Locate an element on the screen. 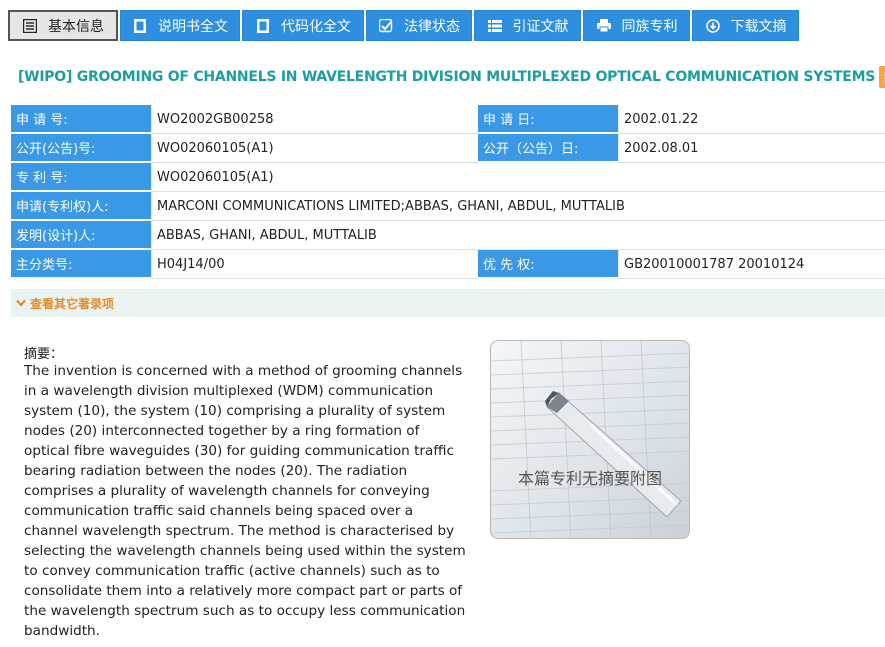  tab-label: 代码化全文 is located at coordinates (316, 26).